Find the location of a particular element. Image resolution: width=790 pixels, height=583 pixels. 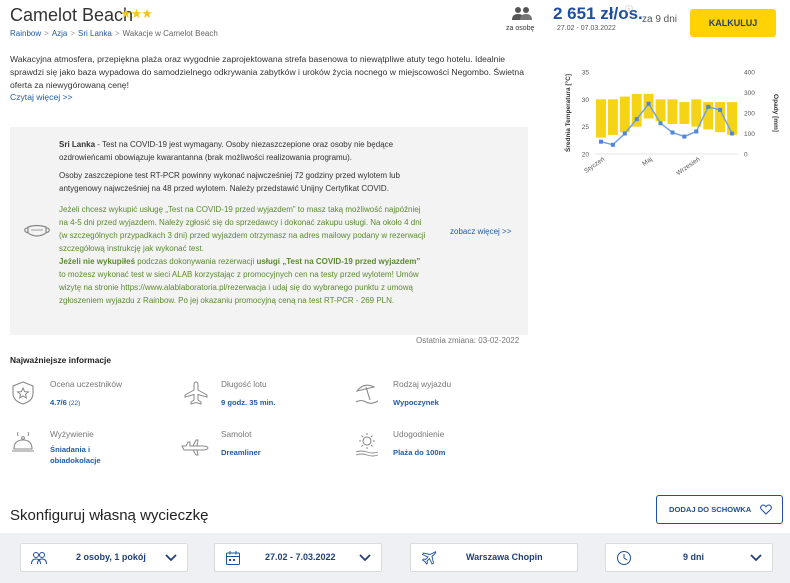

persons-label: za osobę is located at coordinates (520, 28).